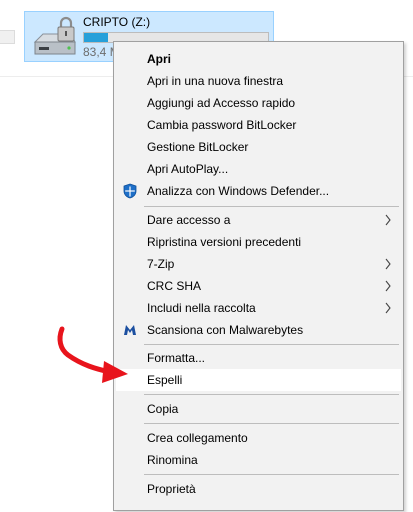  Describe the element at coordinates (258, 489) in the screenshot. I see `menu-item-proprieta: Proprietà` at that location.